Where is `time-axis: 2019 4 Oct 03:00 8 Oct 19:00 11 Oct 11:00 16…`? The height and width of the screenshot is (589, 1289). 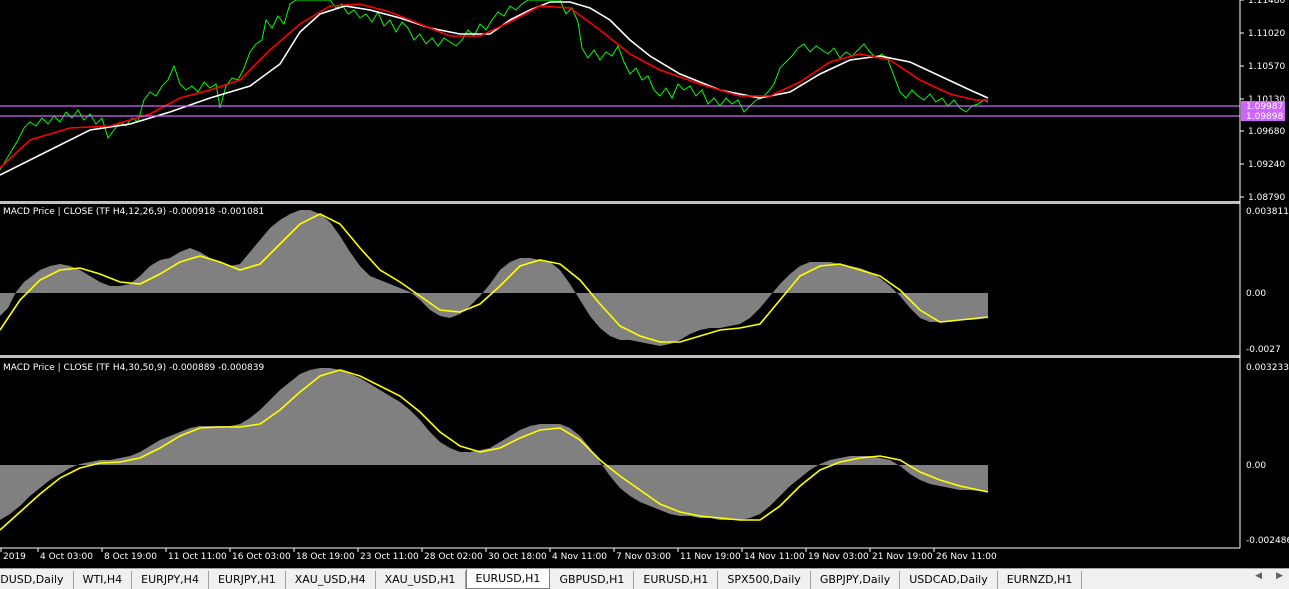 time-axis: 2019 4 Oct 03:00 8 Oct 19:00 11 Oct 11:00 16… is located at coordinates (498, 555).